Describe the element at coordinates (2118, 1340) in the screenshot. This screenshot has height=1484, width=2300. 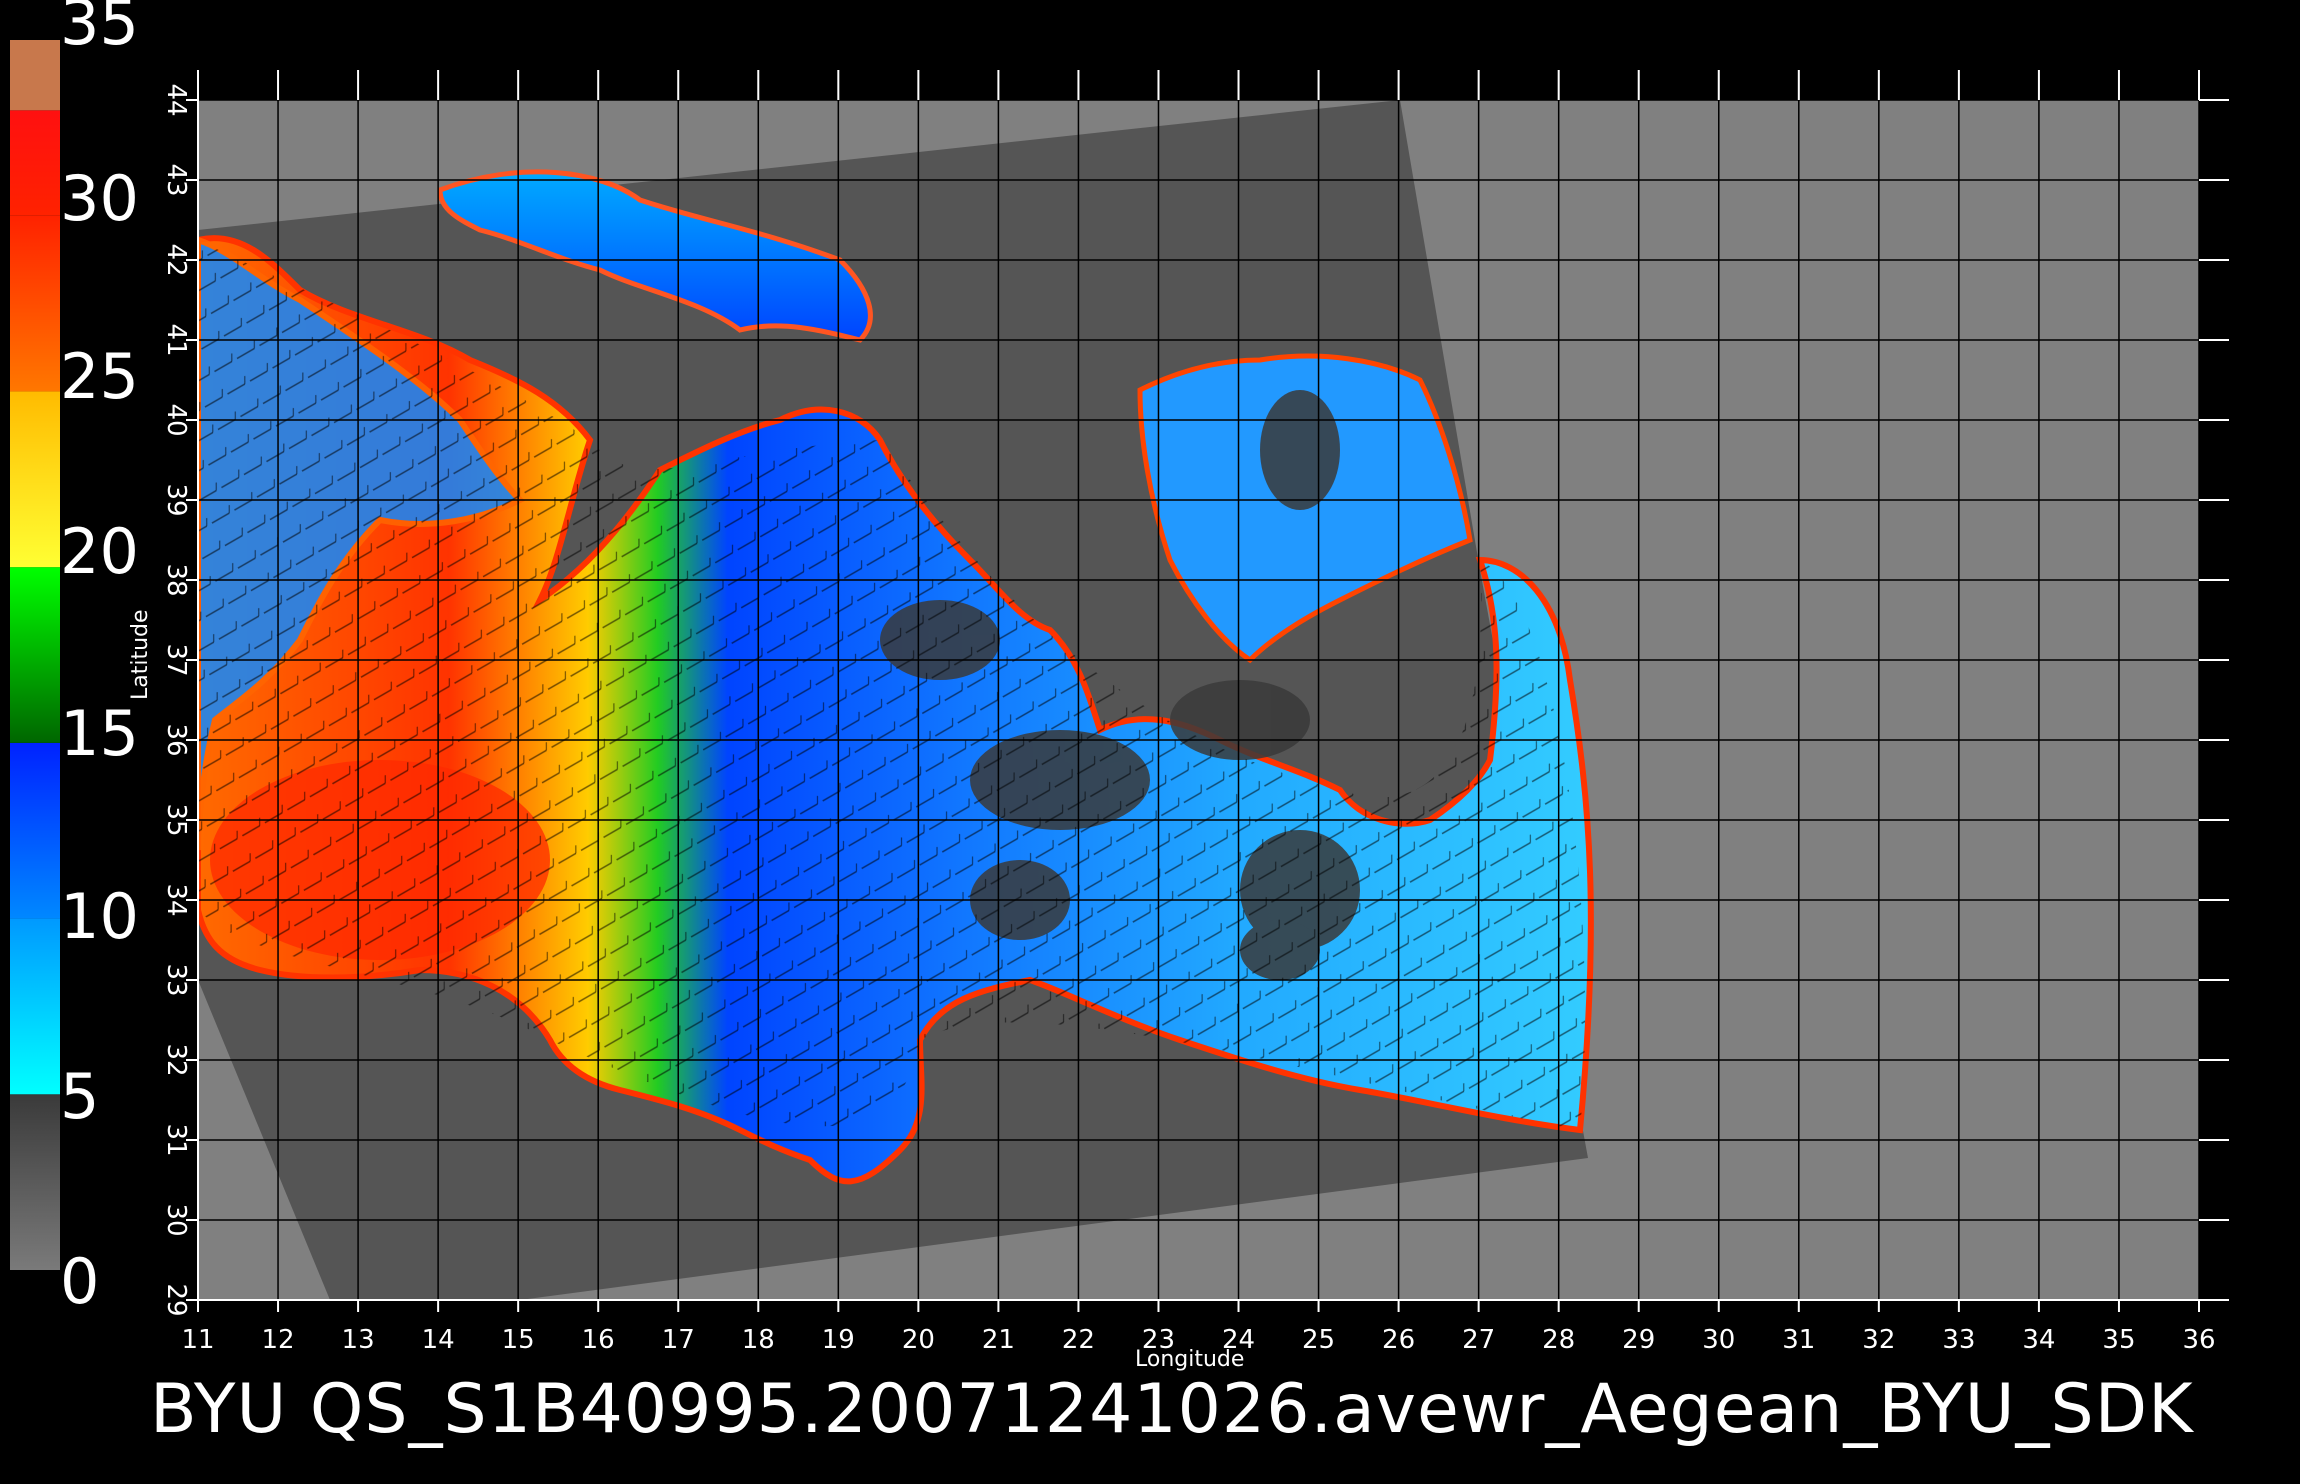
I see `x-tick-label: 35` at that location.